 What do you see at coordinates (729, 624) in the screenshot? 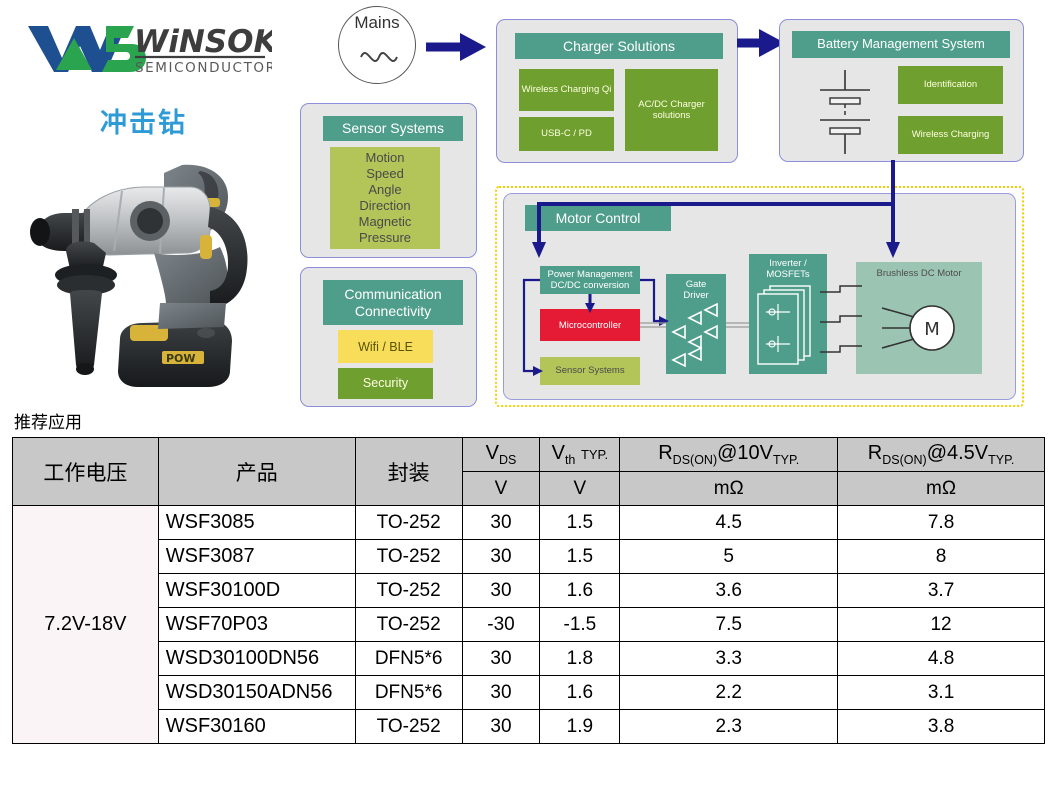
I see `cell-rds10: 7.5` at bounding box center [729, 624].